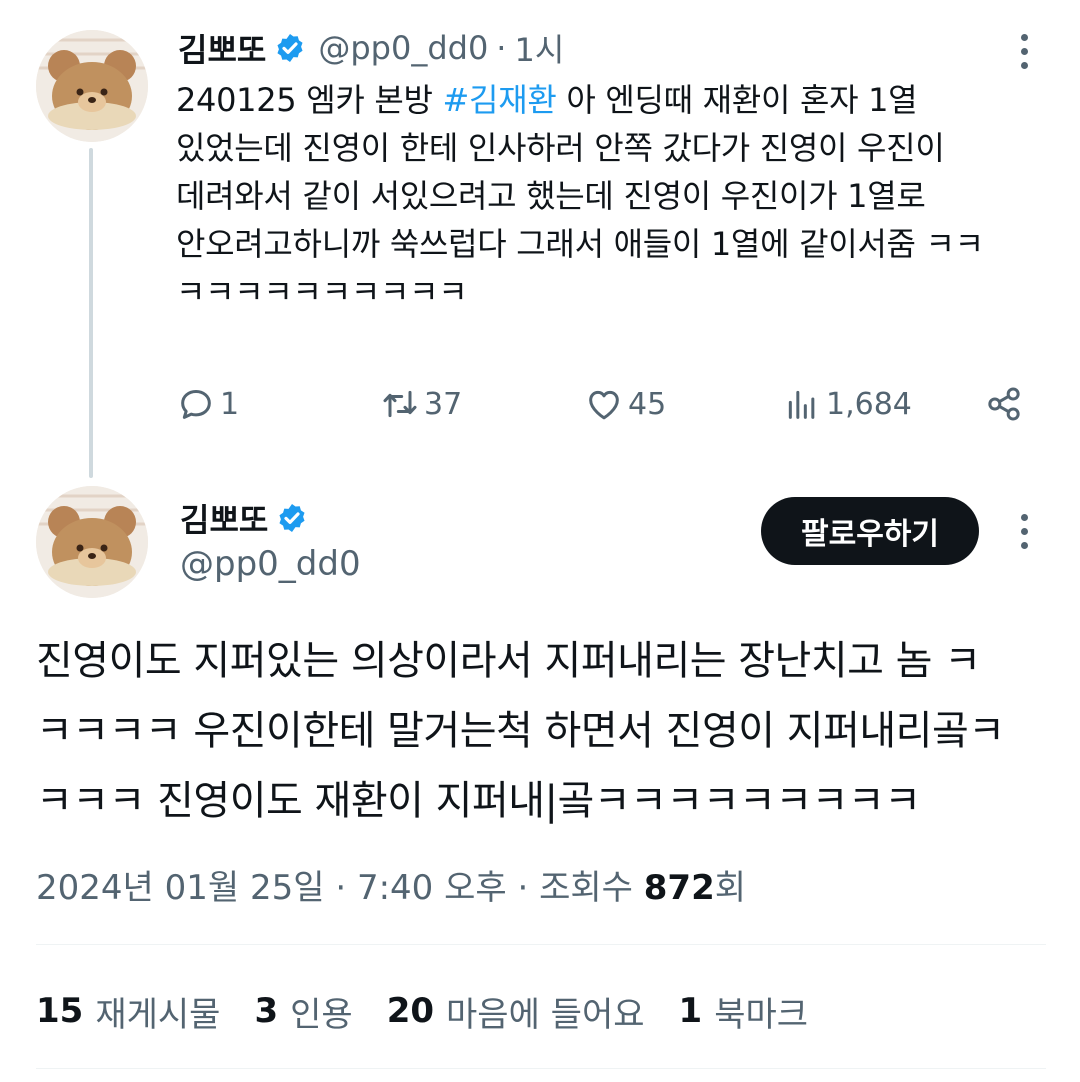 The width and height of the screenshot is (1080, 1082). I want to click on tweet-text-line: 있었는데 진영이 한테 인사하러 안쪽 갔다가 진영이 우진이, so click(560, 148).